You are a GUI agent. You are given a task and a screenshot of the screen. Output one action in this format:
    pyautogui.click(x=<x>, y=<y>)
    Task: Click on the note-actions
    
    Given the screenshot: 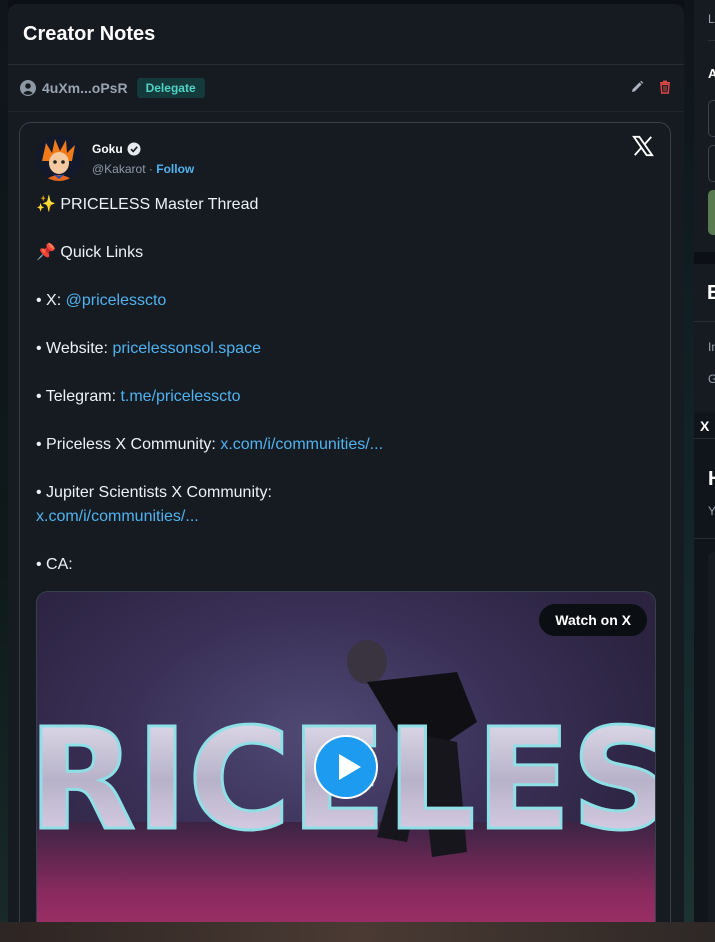 What is the action you would take?
    pyautogui.click(x=651, y=87)
    